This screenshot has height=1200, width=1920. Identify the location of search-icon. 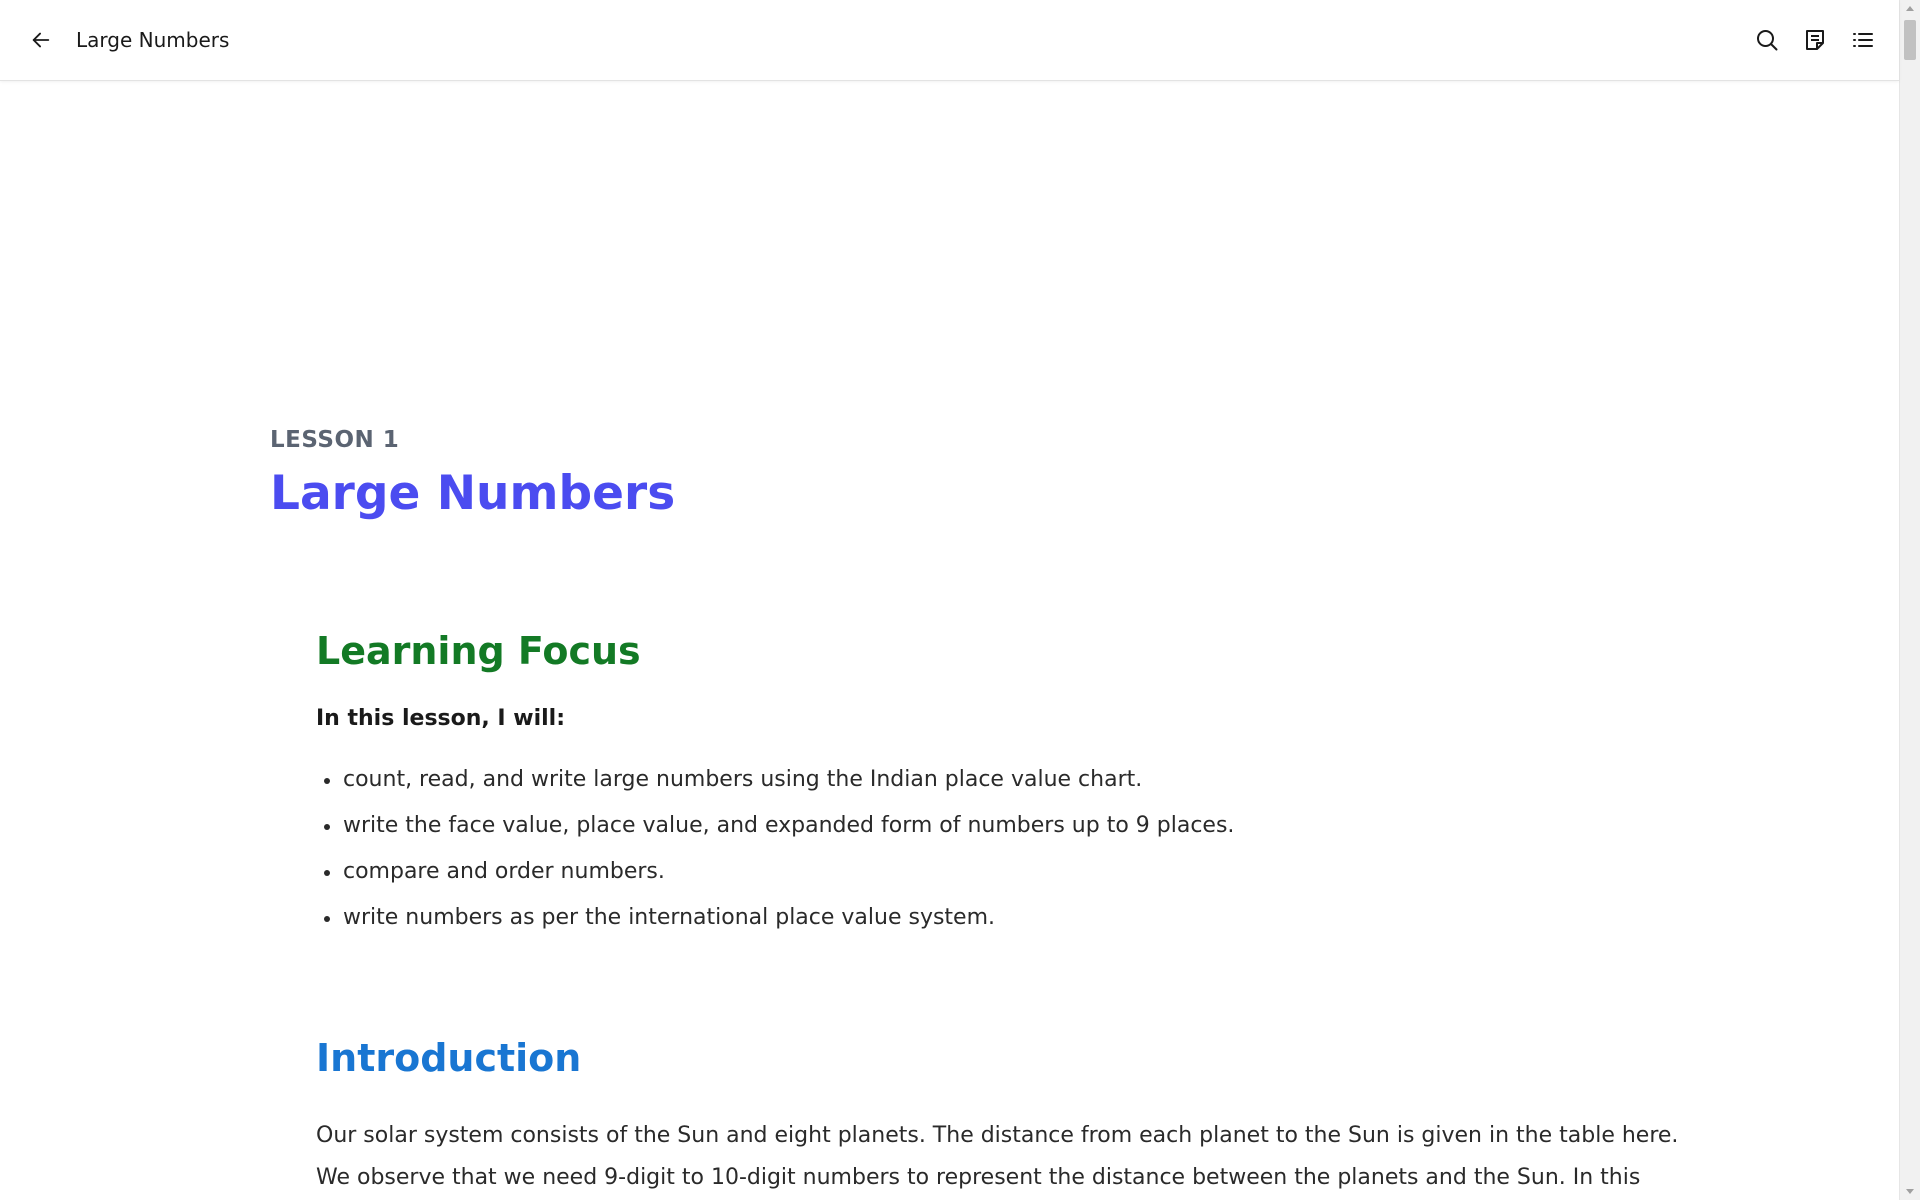
(1767, 40).